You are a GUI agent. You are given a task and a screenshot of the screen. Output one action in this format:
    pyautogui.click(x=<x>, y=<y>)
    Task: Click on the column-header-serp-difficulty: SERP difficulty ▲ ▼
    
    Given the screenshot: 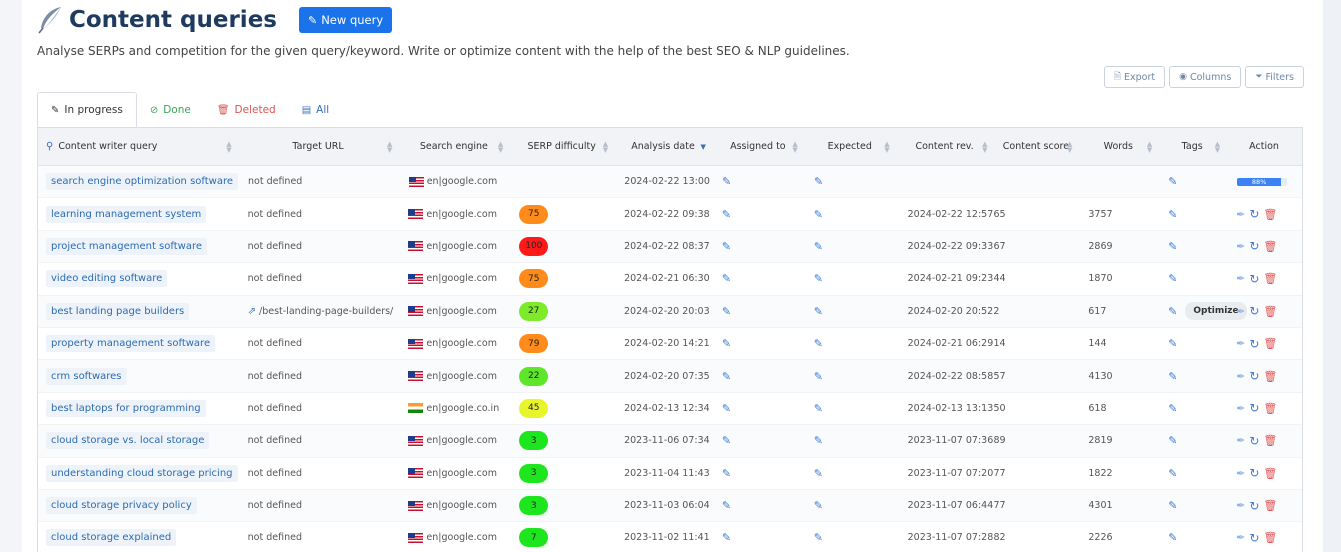 What is the action you would take?
    pyautogui.click(x=561, y=146)
    